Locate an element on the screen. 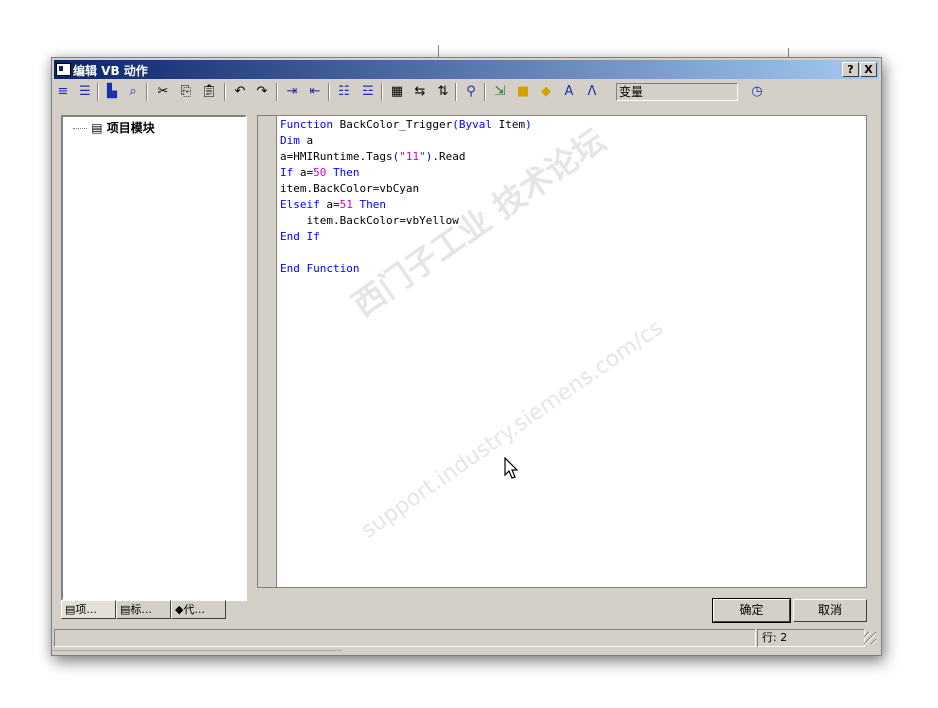 This screenshot has height=708, width=938. resize-grip is located at coordinates (870, 638).